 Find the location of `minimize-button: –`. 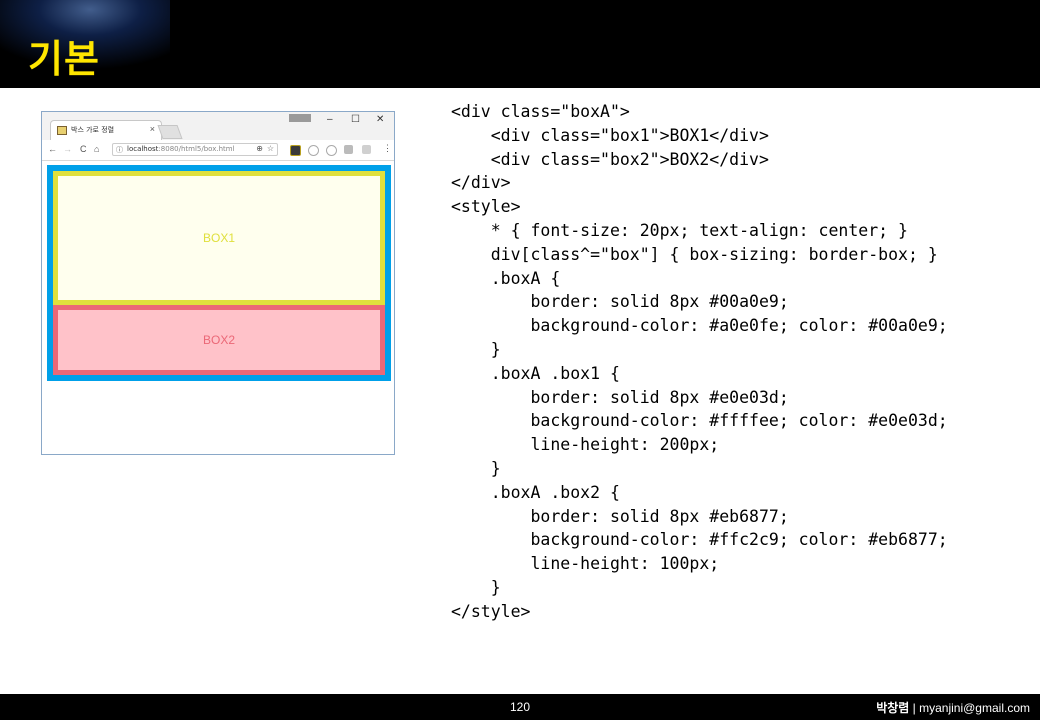

minimize-button: – is located at coordinates (330, 119).